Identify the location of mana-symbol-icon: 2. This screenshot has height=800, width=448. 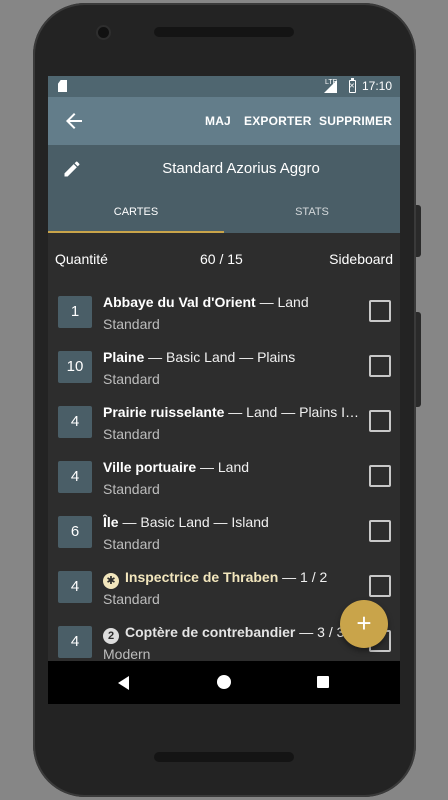
(111, 636).